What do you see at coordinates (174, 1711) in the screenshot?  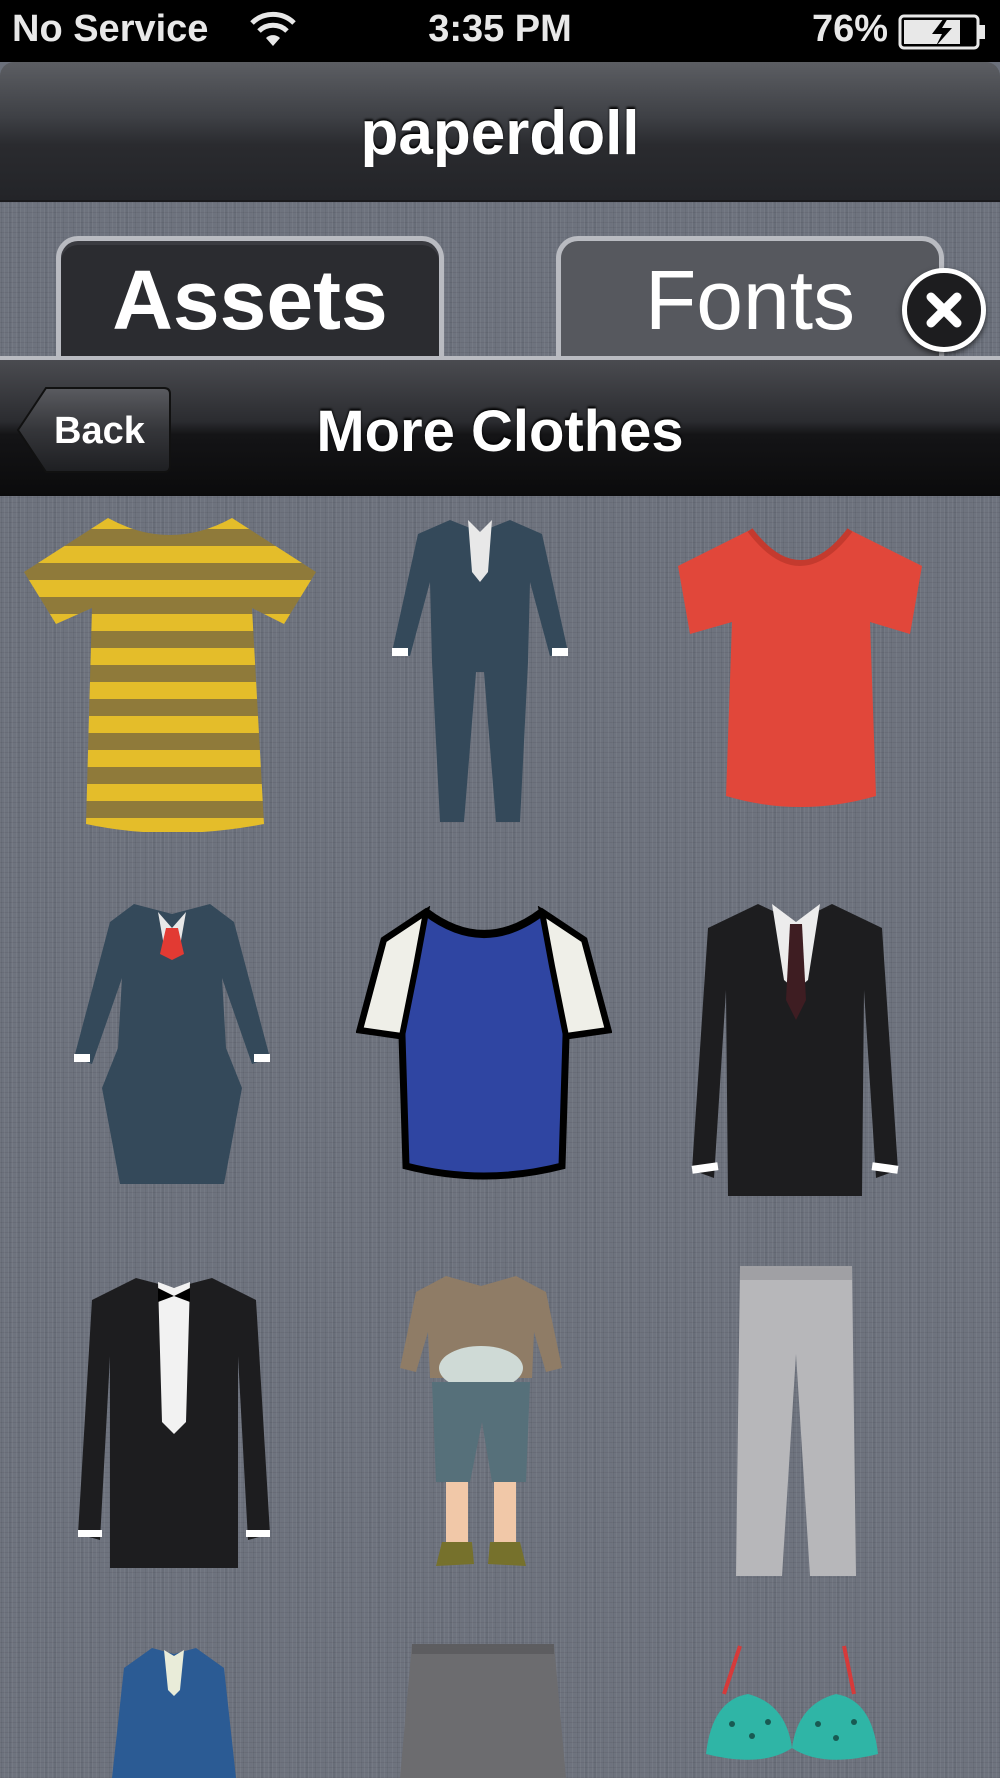 I see `asset-blue-suit` at bounding box center [174, 1711].